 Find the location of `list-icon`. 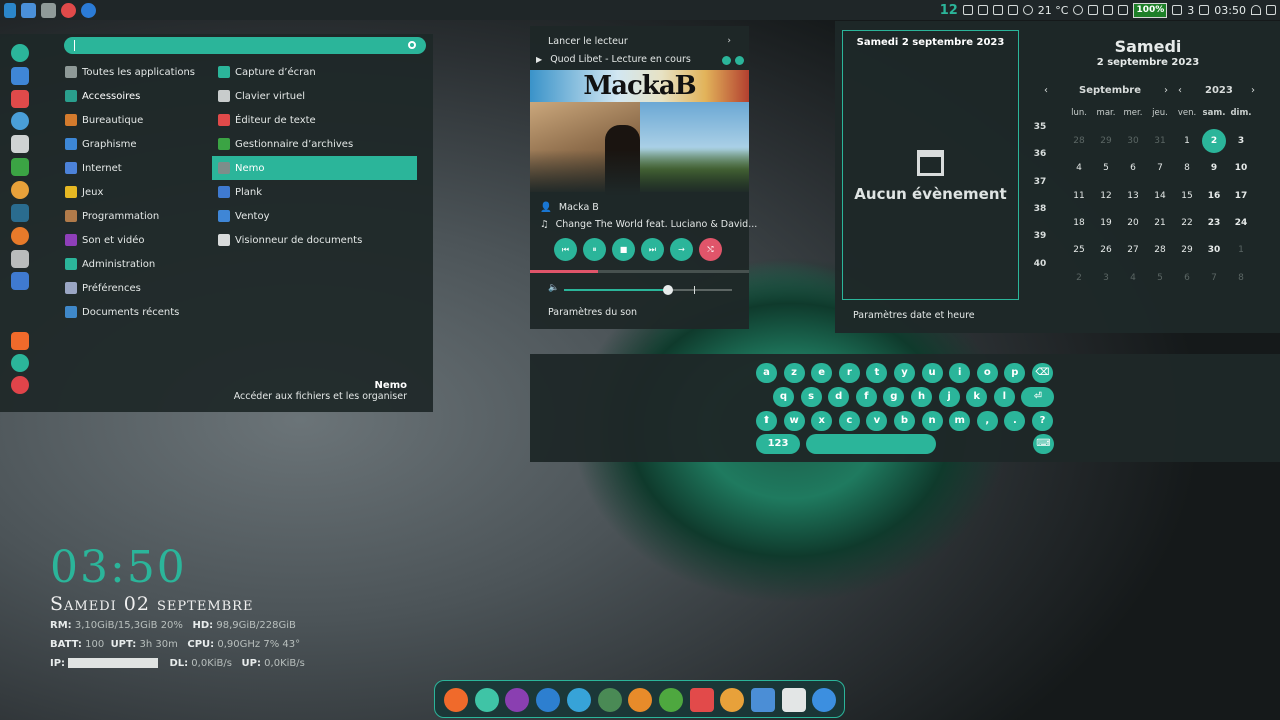

list-icon is located at coordinates (20, 76).